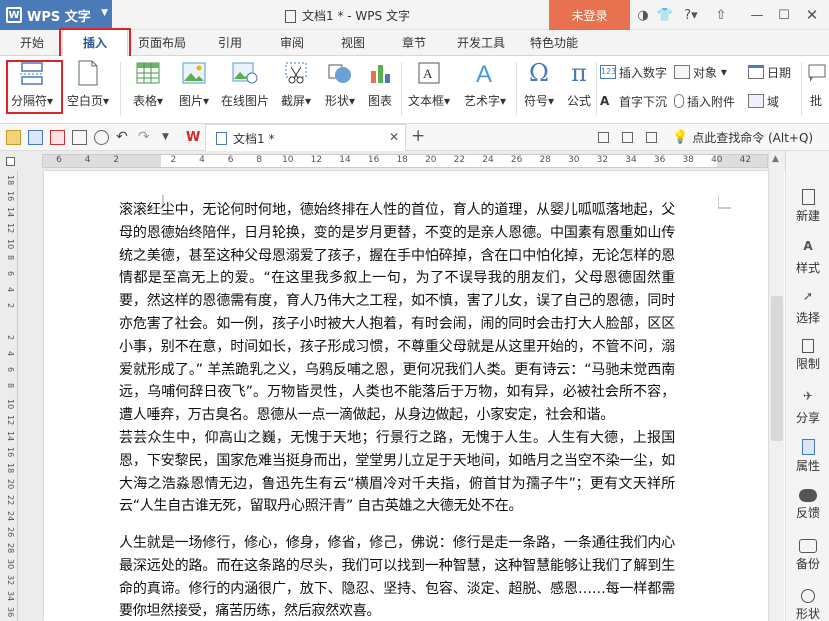  What do you see at coordinates (808, 346) in the screenshot?
I see `lock-icon` at bounding box center [808, 346].